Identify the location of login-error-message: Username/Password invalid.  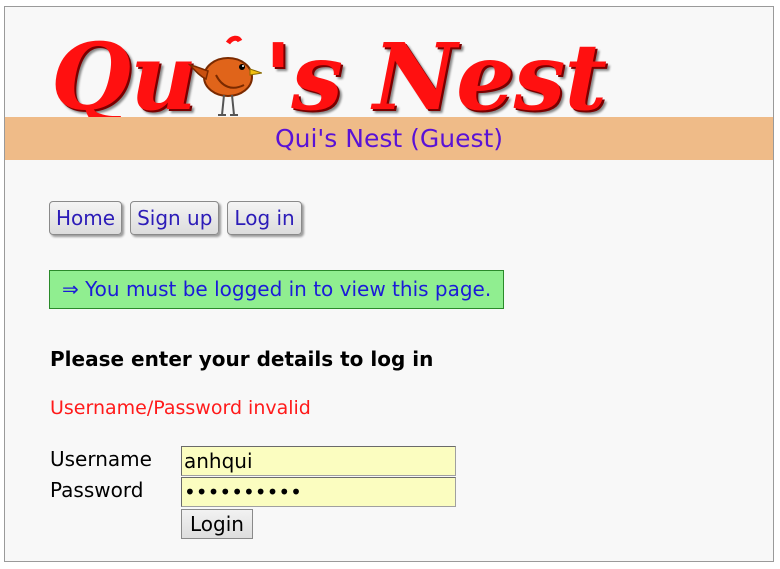
(180, 408).